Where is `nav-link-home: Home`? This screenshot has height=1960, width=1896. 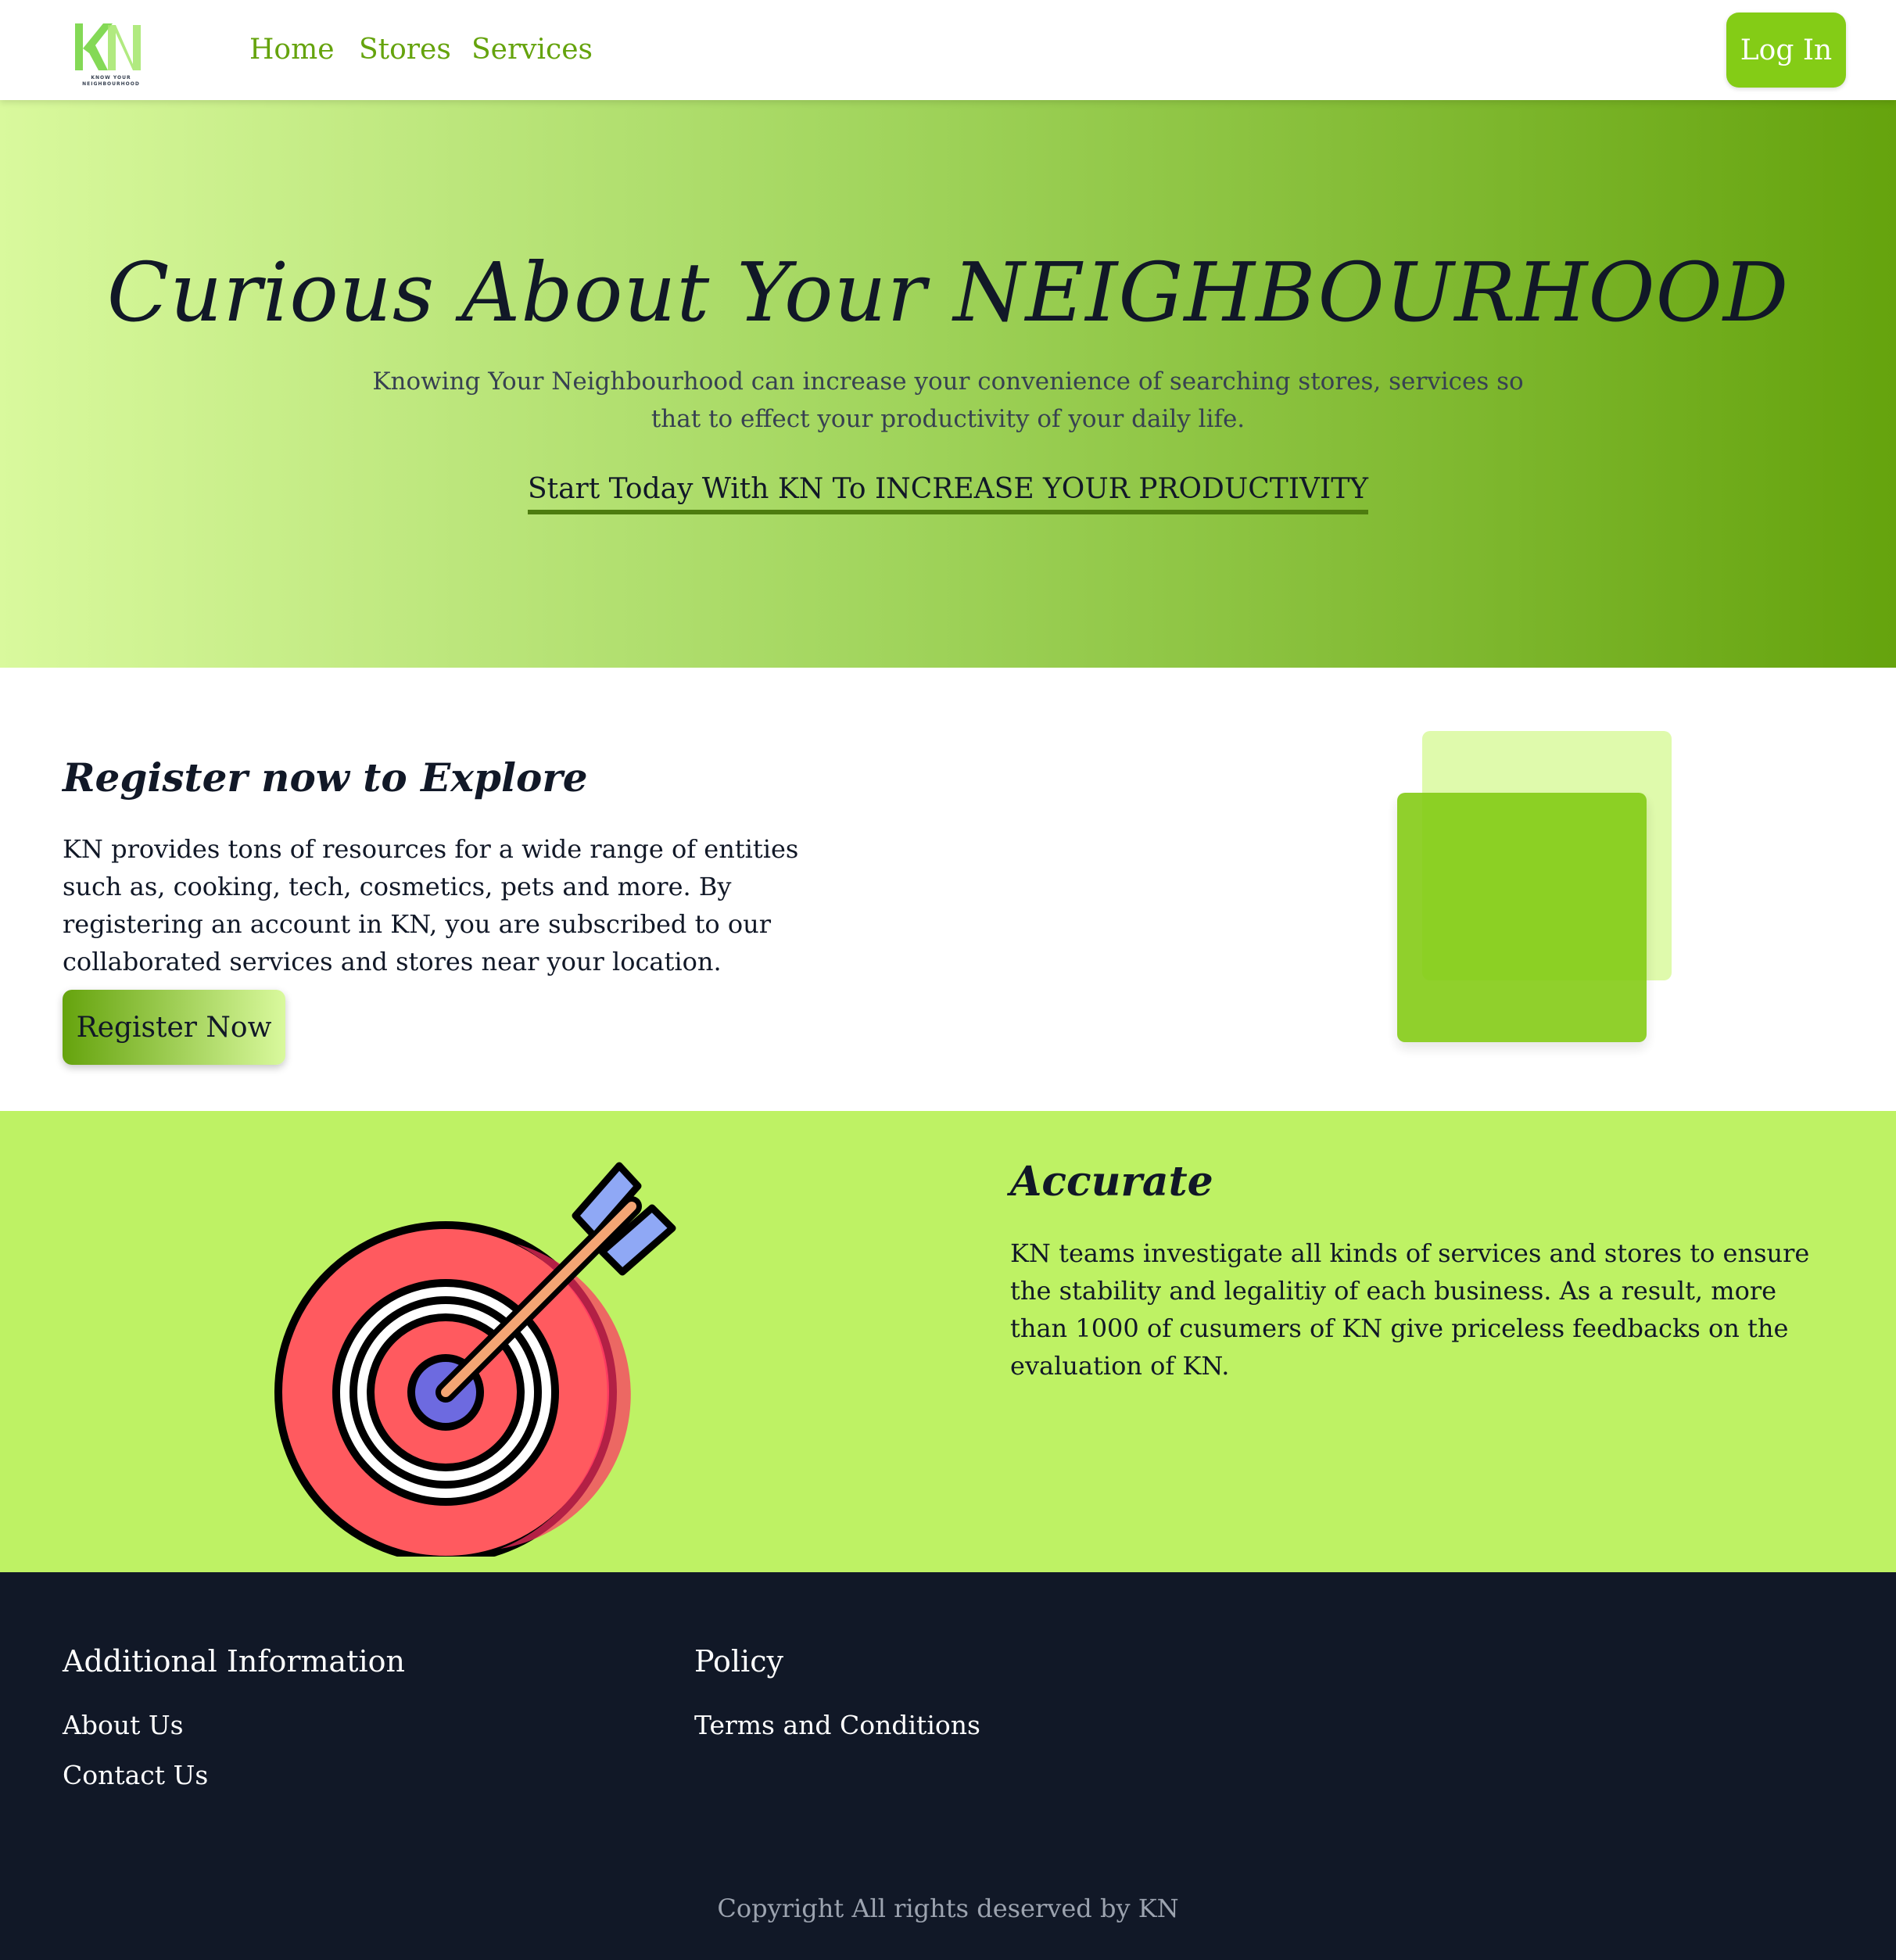
nav-link-home: Home is located at coordinates (292, 50).